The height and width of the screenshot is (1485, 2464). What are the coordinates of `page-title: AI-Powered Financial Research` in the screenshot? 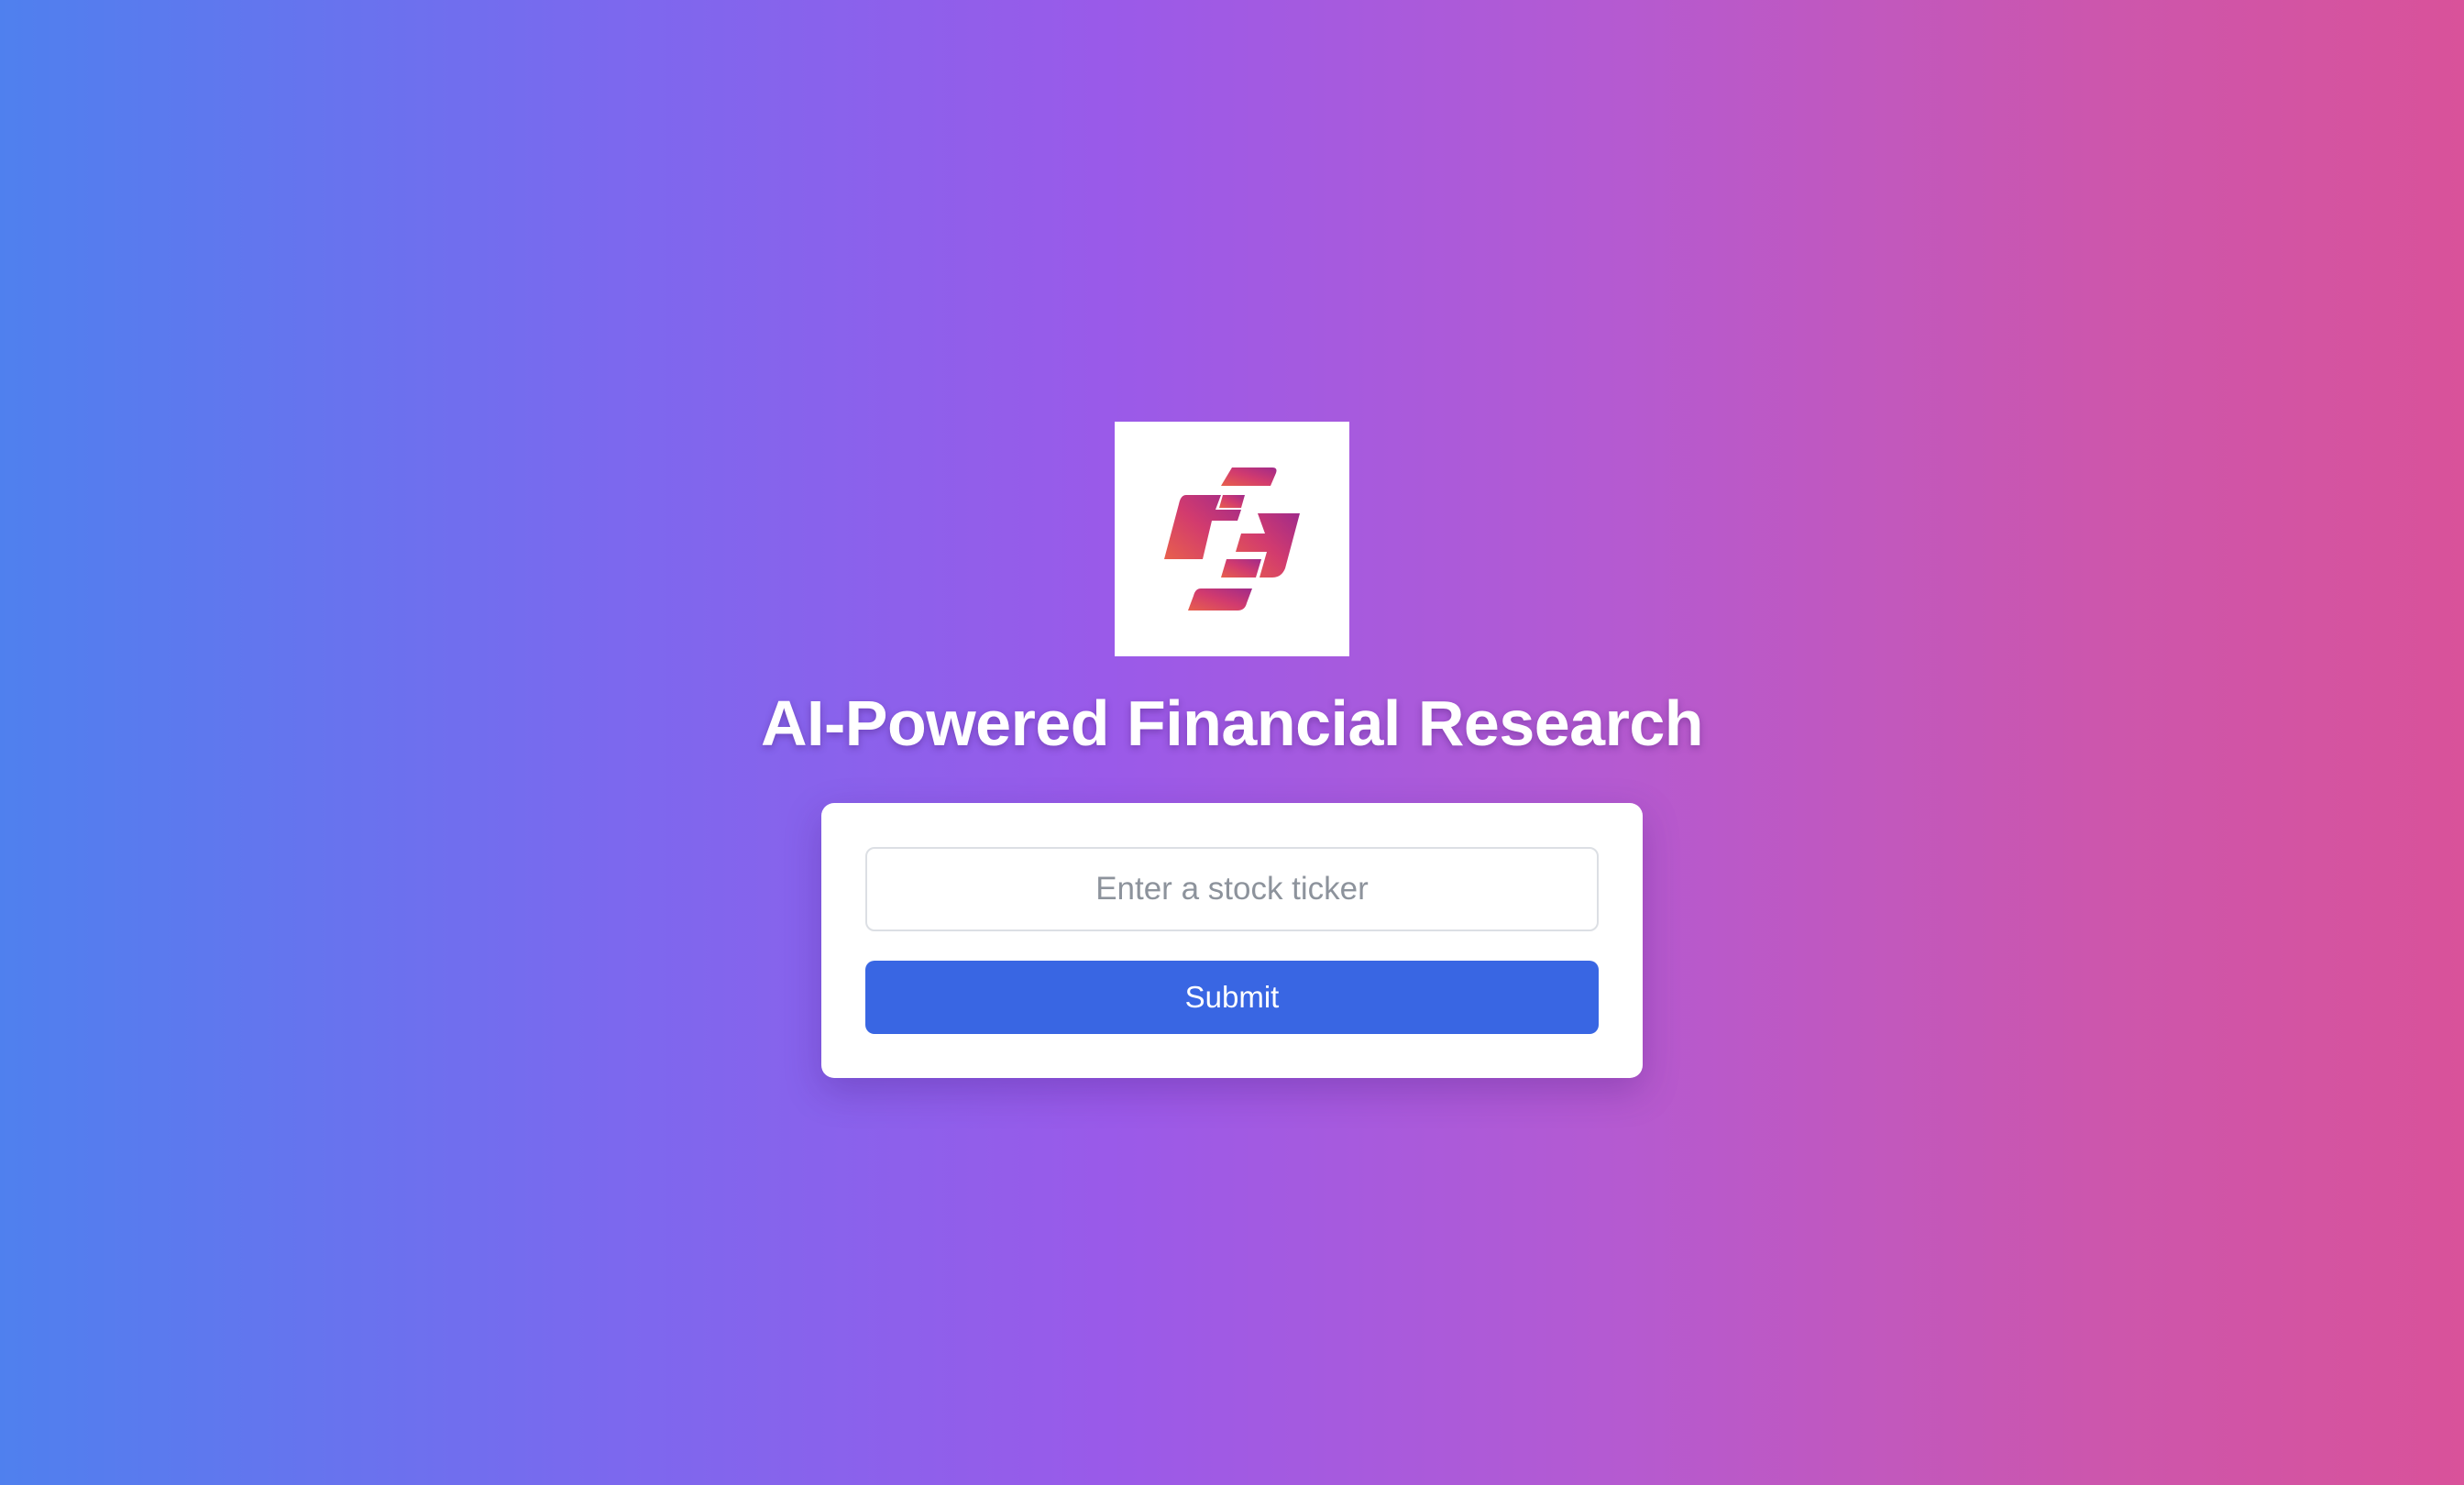 It's located at (1232, 723).